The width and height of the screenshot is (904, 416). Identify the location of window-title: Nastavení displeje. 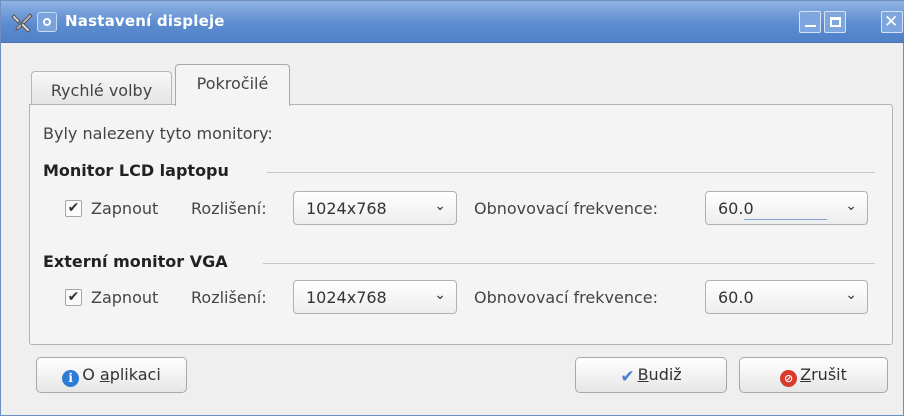
(145, 21).